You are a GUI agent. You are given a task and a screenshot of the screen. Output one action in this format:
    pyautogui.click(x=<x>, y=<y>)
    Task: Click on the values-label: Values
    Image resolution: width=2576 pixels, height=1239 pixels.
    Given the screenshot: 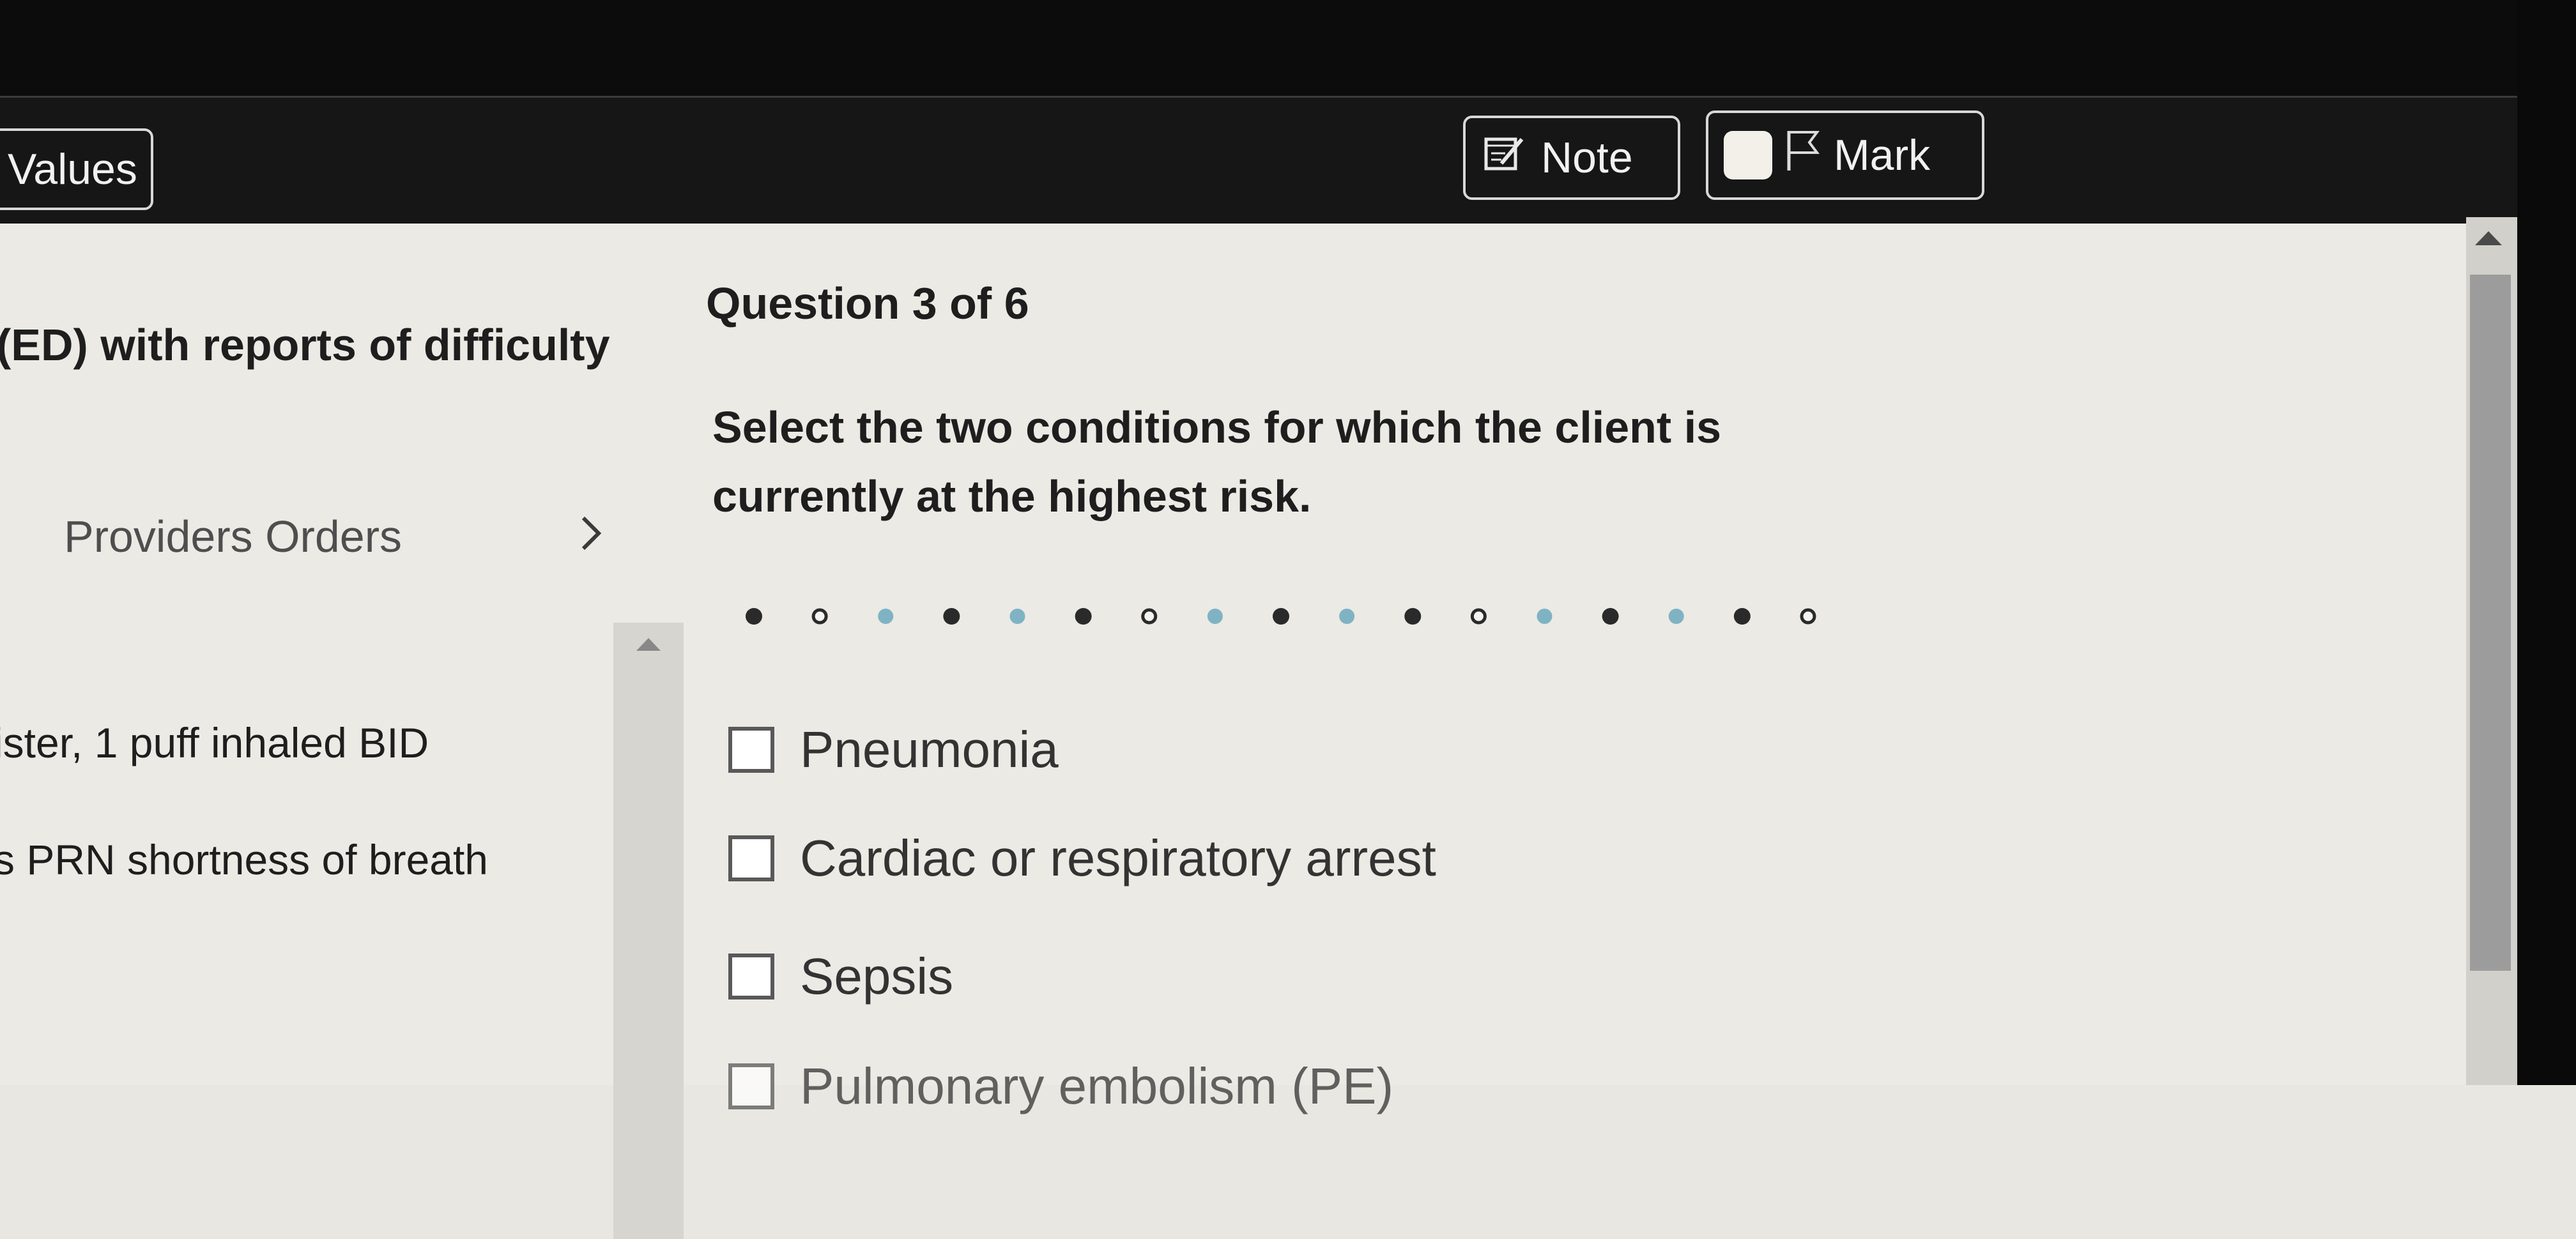 What is the action you would take?
    pyautogui.click(x=72, y=169)
    